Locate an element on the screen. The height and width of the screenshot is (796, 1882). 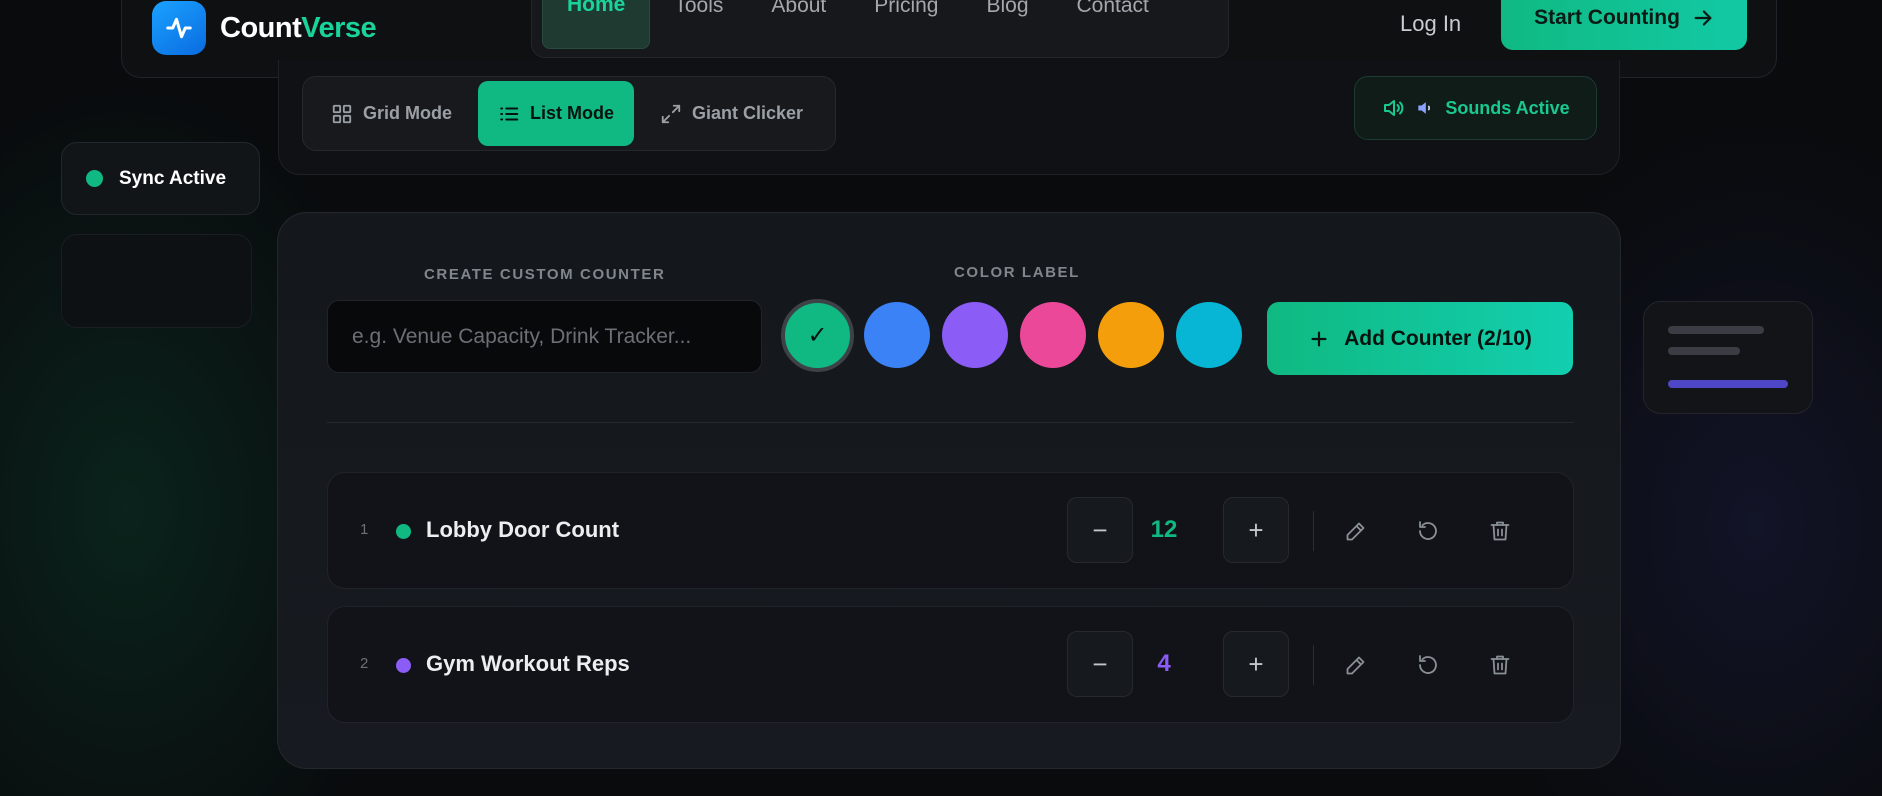
color-swatch-purple is located at coordinates (975, 335).